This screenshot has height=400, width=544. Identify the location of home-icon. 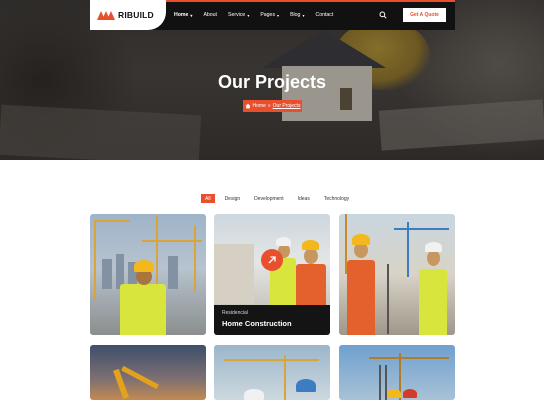
(247, 106).